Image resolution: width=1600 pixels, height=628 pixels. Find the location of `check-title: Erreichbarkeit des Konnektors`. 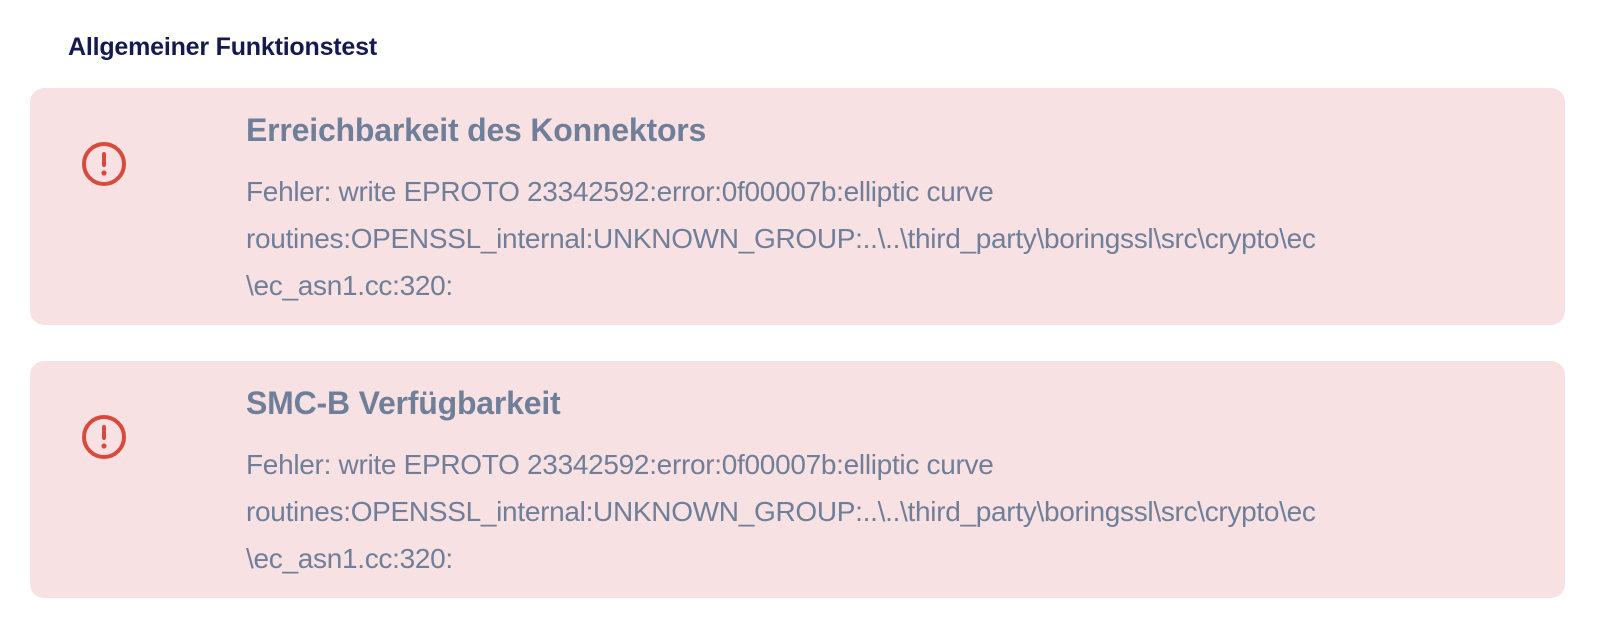

check-title: Erreichbarkeit des Konnektors is located at coordinates (476, 130).